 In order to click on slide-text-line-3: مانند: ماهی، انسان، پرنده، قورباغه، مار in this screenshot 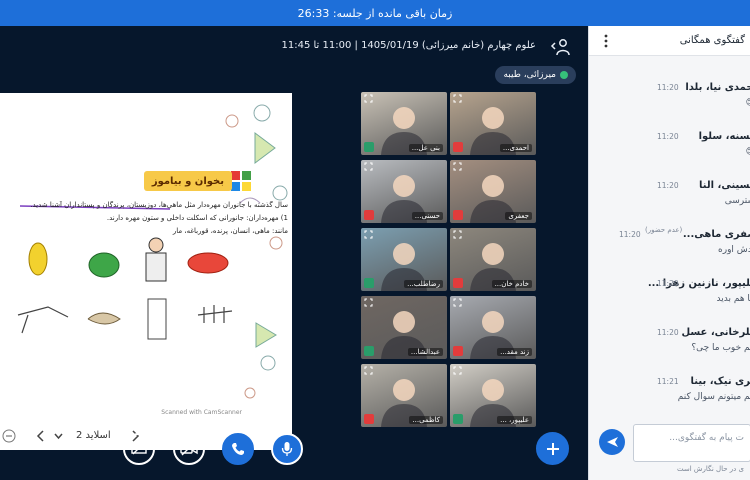, I will do `click(230, 231)`.